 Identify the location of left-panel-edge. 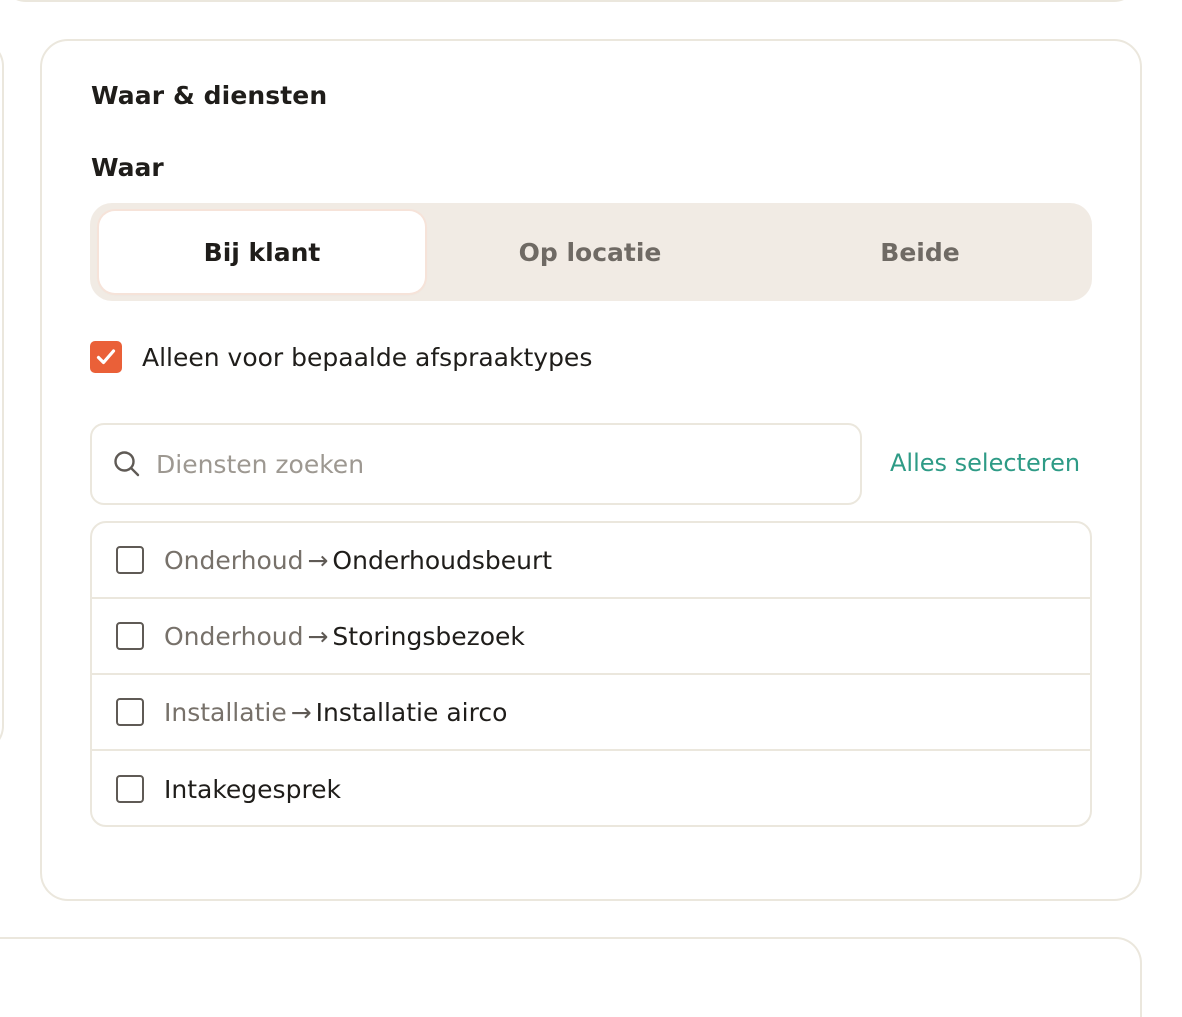
(2, 396).